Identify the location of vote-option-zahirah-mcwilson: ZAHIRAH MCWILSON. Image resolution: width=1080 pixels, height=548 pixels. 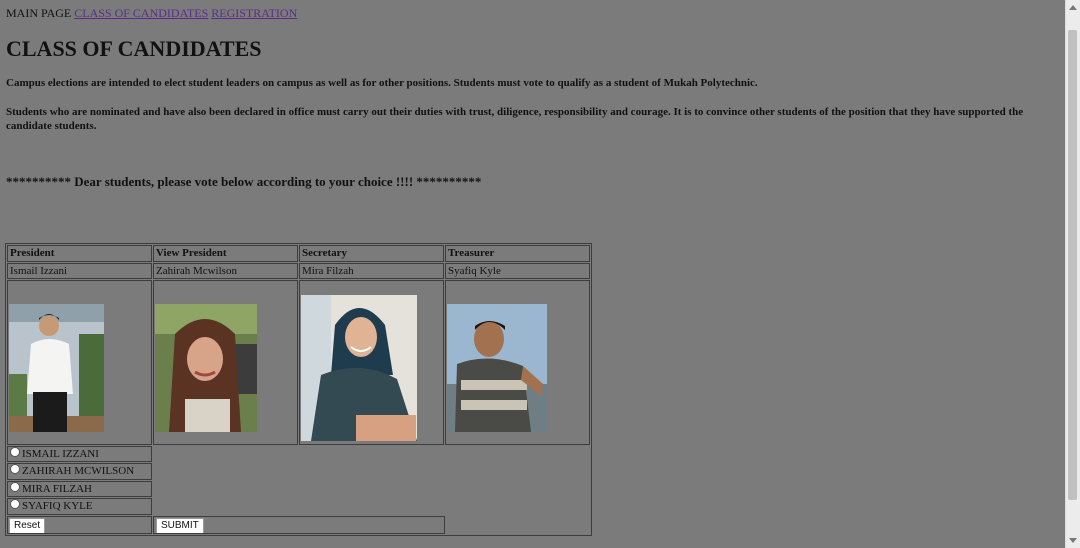
(79, 471).